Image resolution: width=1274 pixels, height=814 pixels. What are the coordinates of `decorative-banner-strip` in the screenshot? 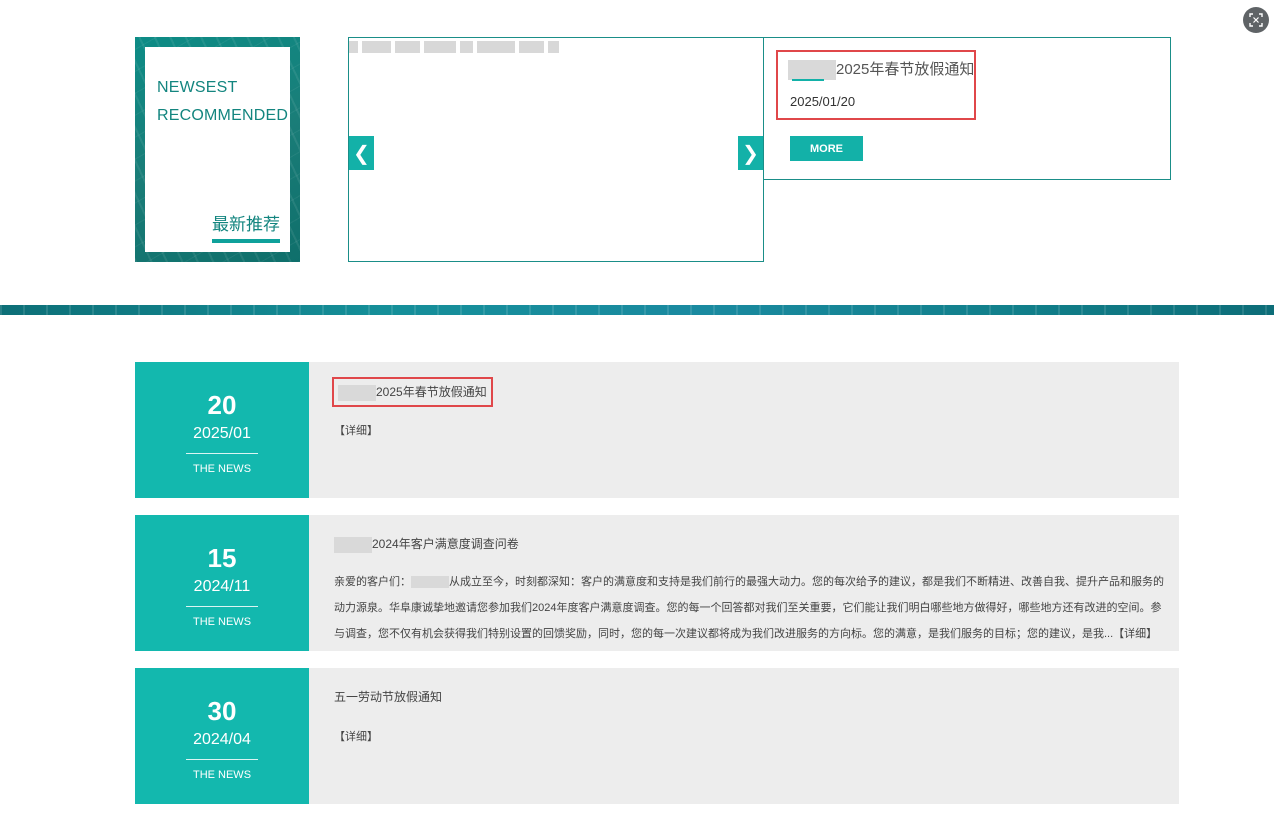 It's located at (637, 310).